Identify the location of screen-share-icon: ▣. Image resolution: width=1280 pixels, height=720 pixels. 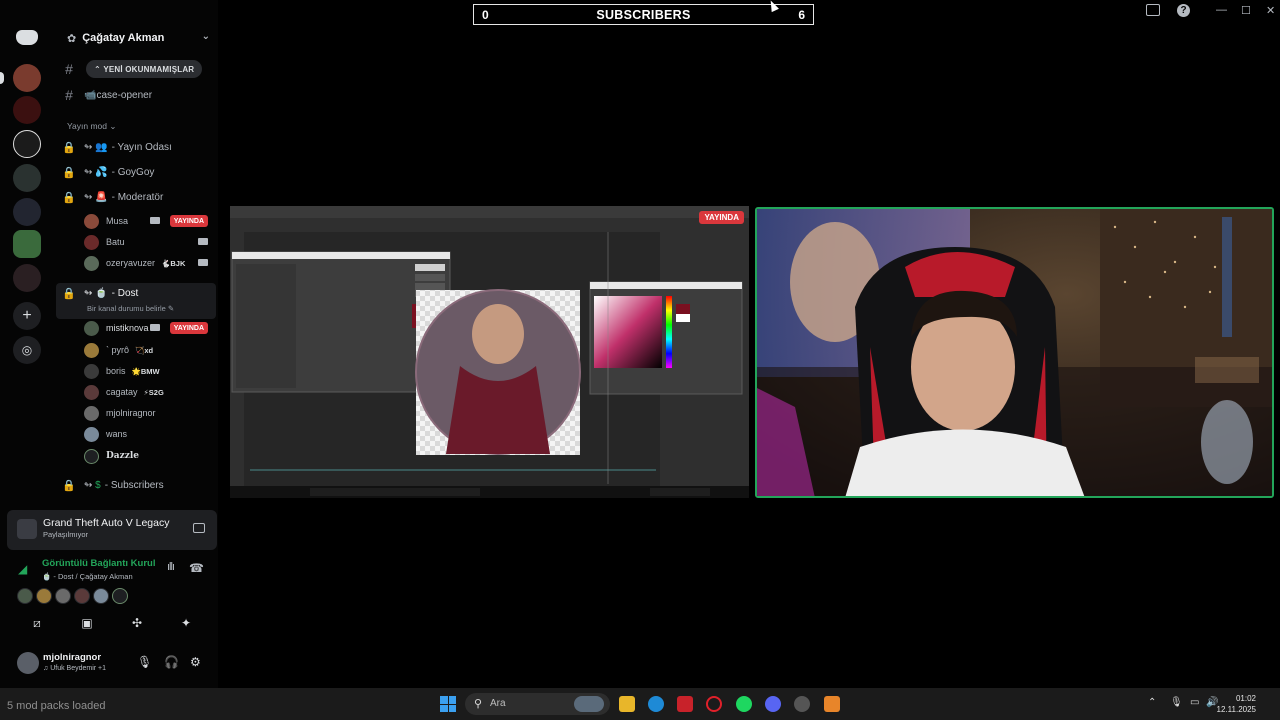
(87, 624).